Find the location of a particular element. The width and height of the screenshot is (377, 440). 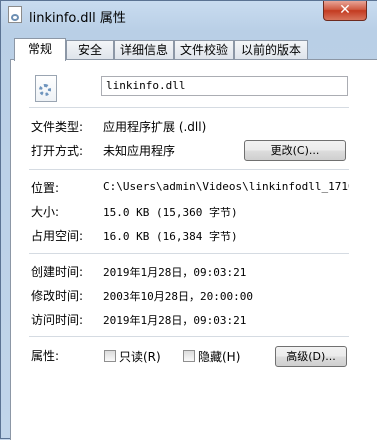

tab-strip: 常规 安全 详细信息 文件校验 以前的版本 is located at coordinates (194, 49).